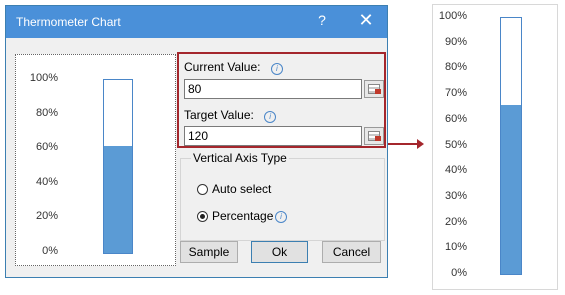 This screenshot has width=565, height=295. Describe the element at coordinates (322, 22) in the screenshot. I see `help-button: ?` at that location.